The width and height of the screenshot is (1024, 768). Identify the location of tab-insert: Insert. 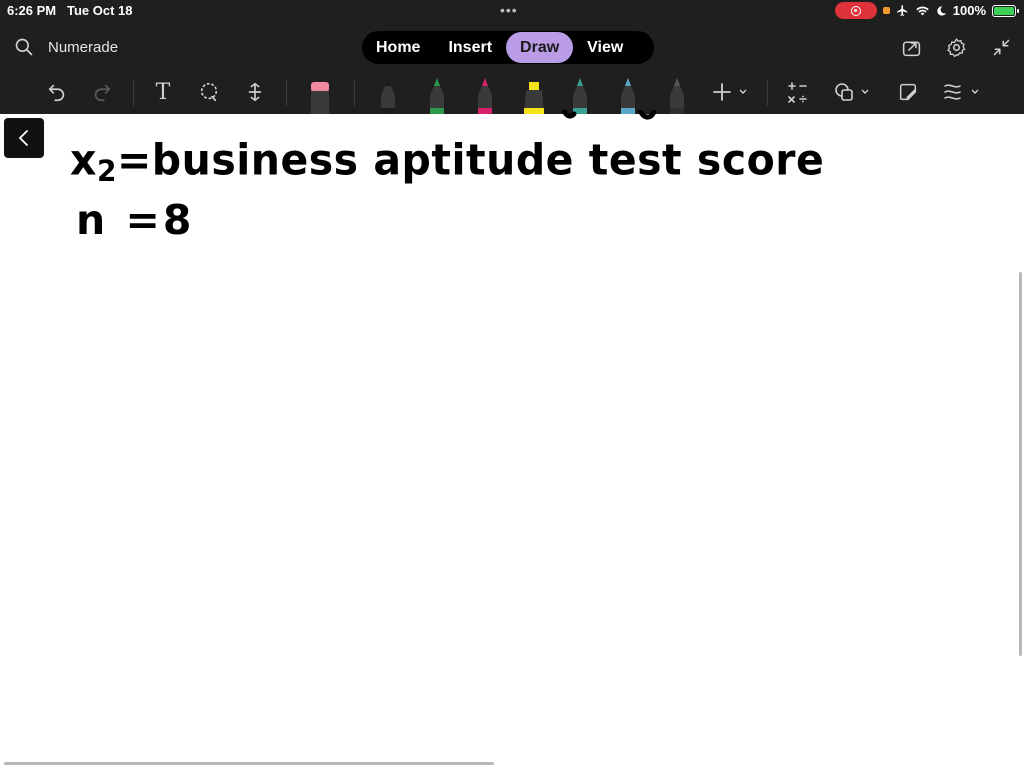
(470, 47).